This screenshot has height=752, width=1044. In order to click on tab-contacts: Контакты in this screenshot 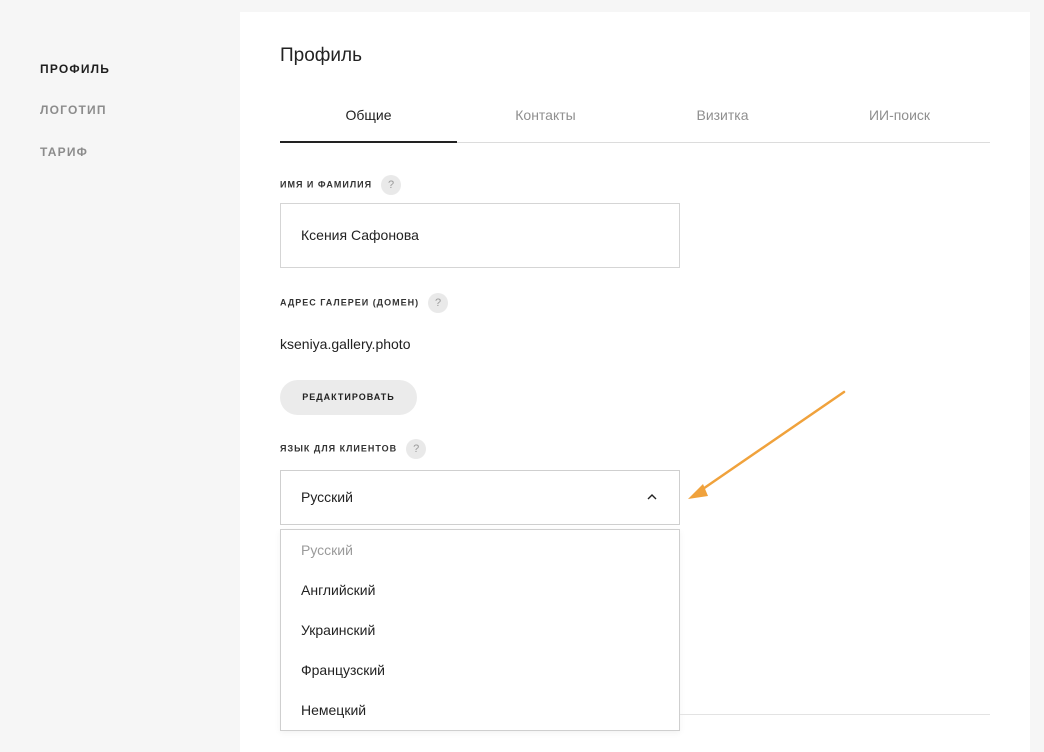, I will do `click(545, 123)`.